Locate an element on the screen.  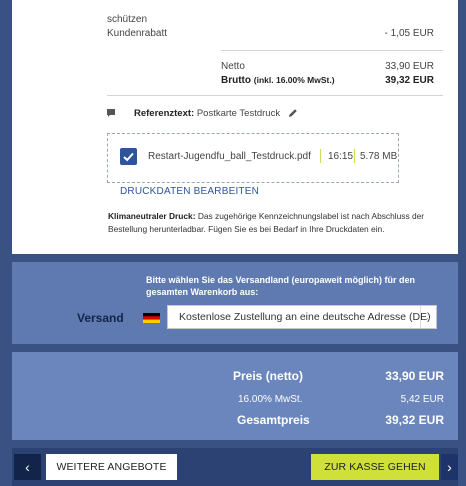
discount-label: Kundenrabatt is located at coordinates (137, 33).